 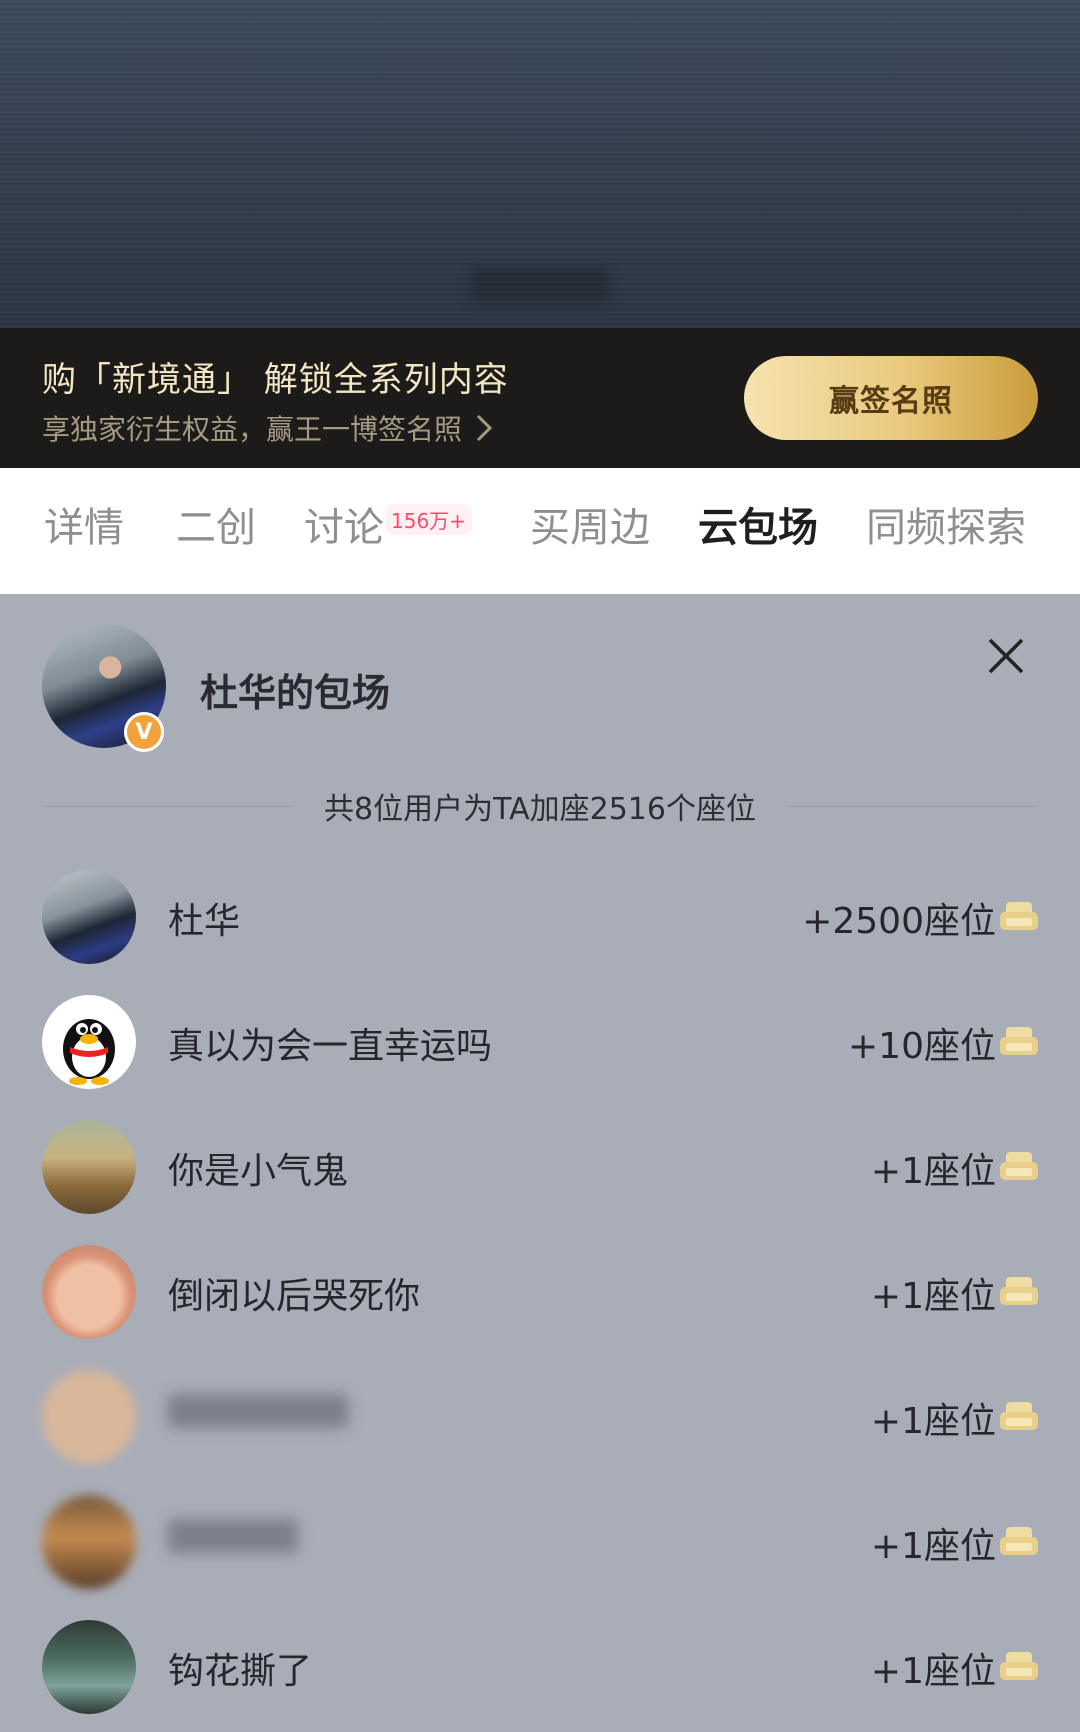 I want to click on seat-count: +10座位, so click(x=922, y=1046).